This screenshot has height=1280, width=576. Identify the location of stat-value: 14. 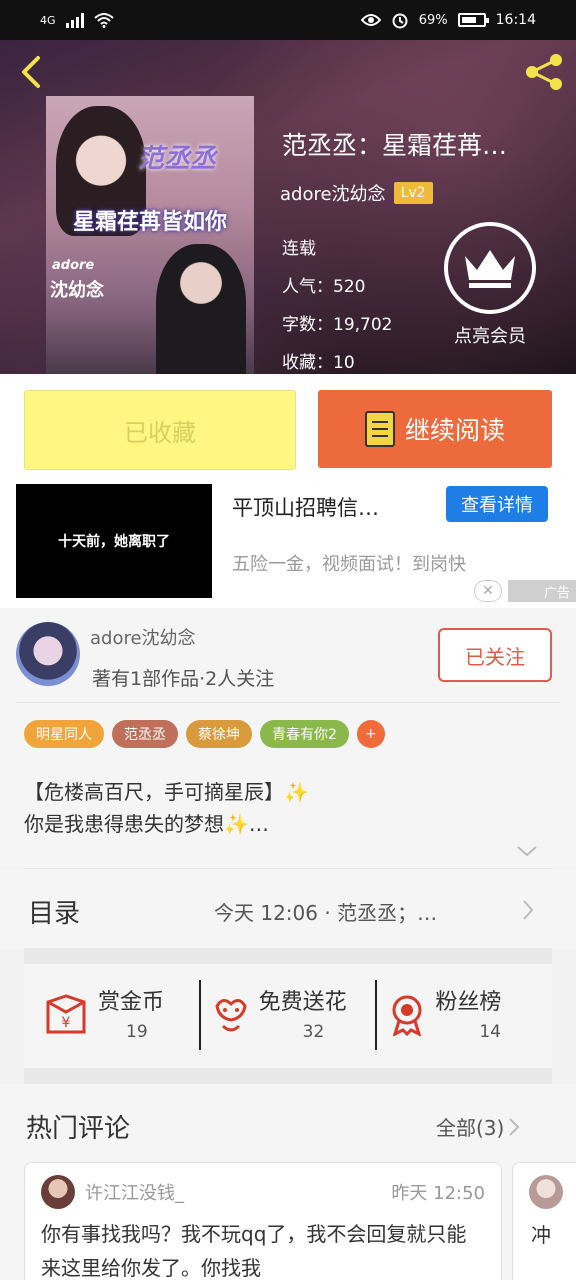
(490, 1032).